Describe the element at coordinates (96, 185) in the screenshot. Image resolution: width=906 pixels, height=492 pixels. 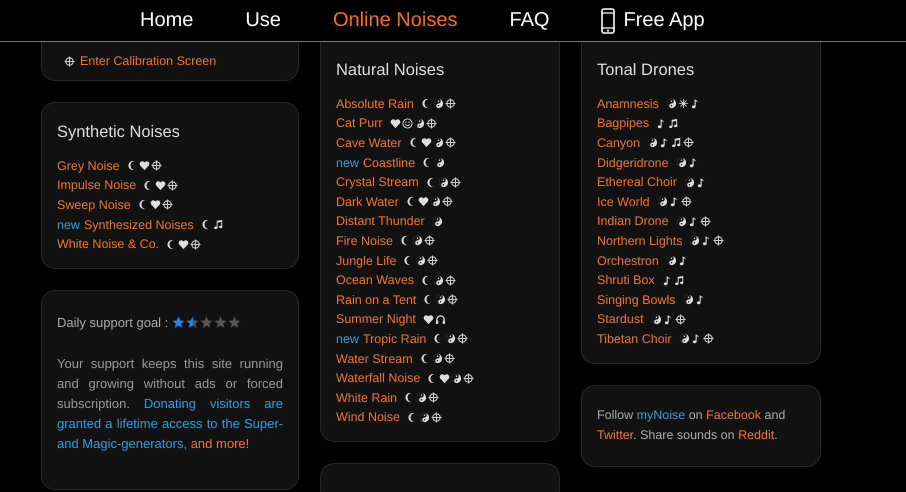
I see `noise-link: Impulse Noise` at that location.